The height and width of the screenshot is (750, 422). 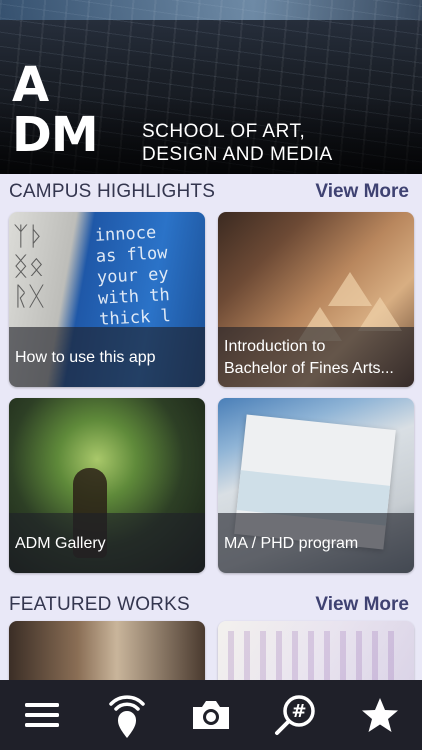 I want to click on location-beacon-icon, so click(x=126, y=716).